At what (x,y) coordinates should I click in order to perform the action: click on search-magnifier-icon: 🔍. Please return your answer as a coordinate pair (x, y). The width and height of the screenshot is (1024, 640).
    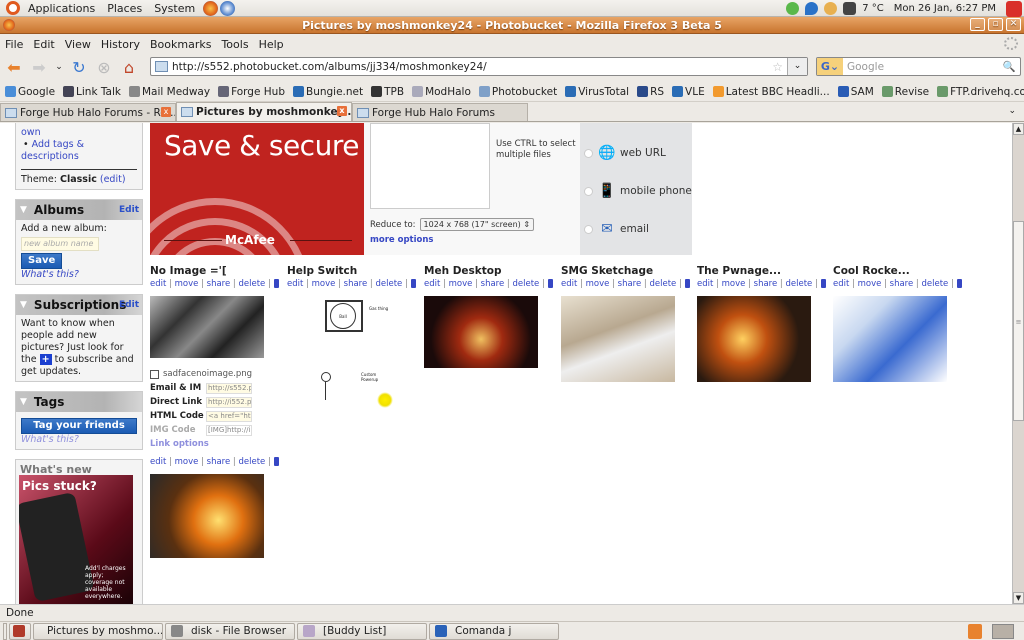
    Looking at the image, I should click on (1009, 66).